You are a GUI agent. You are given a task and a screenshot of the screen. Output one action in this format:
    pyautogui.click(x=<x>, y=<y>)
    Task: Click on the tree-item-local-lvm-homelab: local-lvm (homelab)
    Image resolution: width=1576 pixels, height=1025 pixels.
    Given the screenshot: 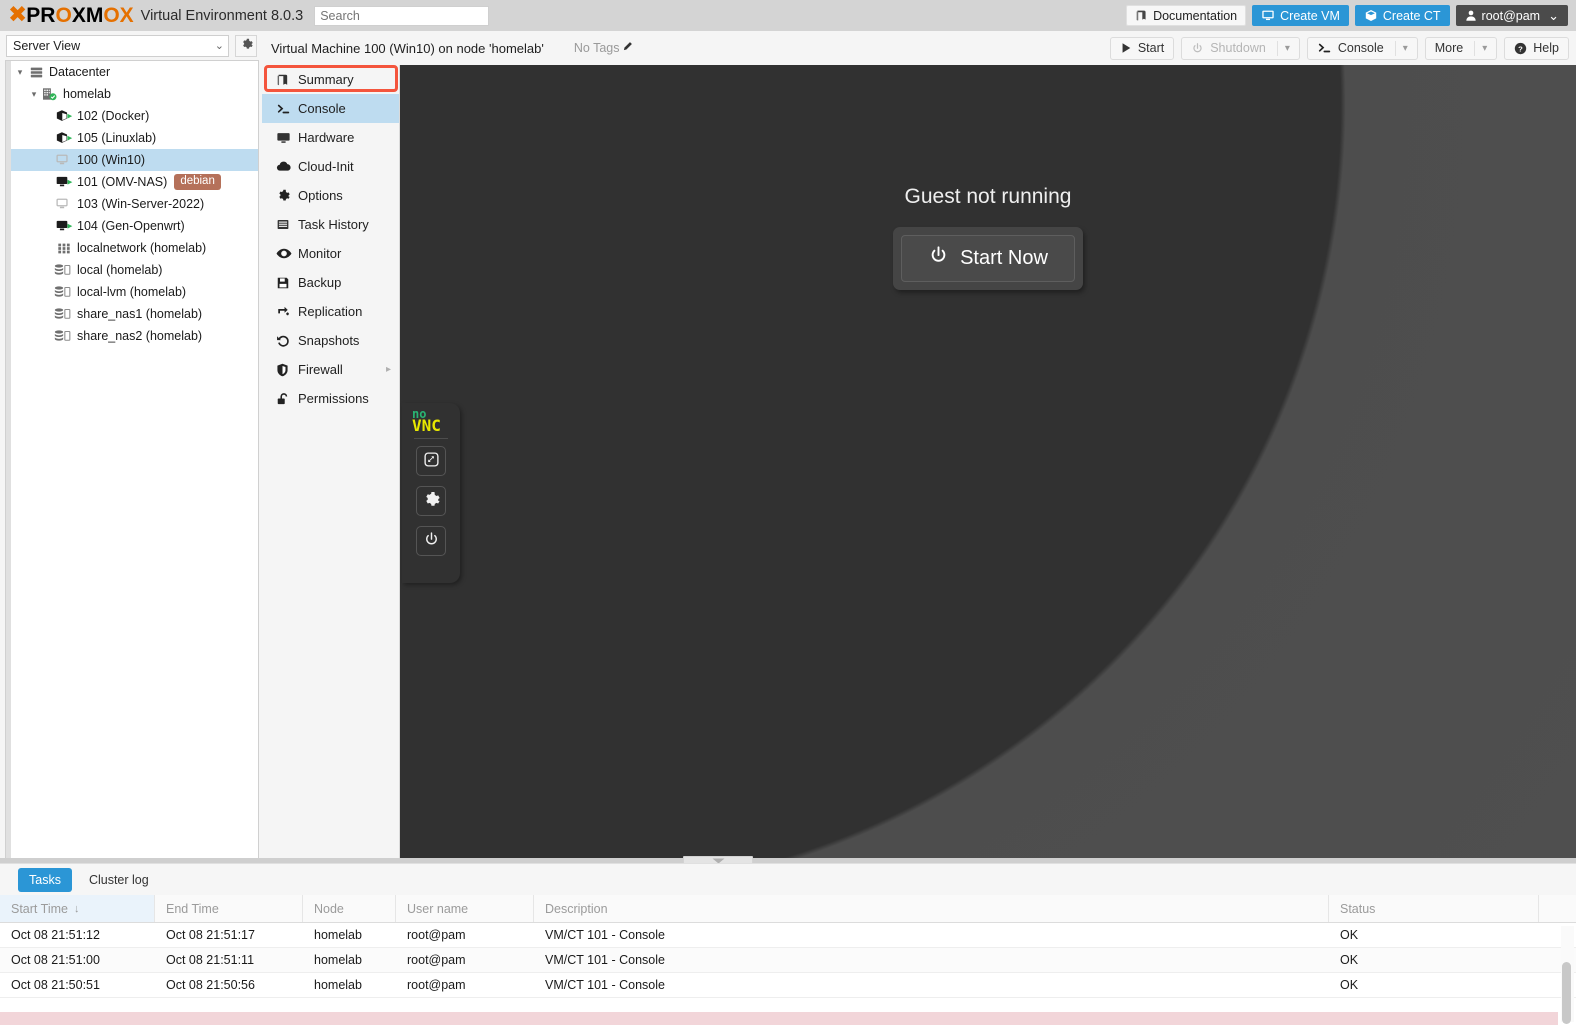 What is the action you would take?
    pyautogui.click(x=132, y=292)
    